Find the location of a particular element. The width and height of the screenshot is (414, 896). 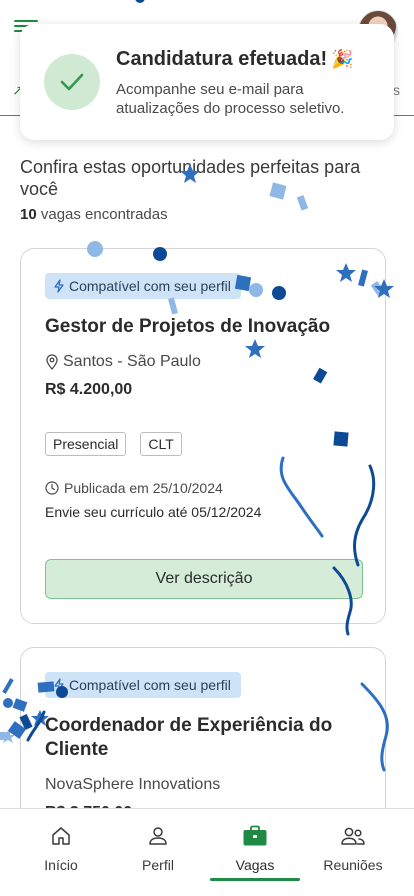

tag-work-mode: Presencial is located at coordinates (86, 444).